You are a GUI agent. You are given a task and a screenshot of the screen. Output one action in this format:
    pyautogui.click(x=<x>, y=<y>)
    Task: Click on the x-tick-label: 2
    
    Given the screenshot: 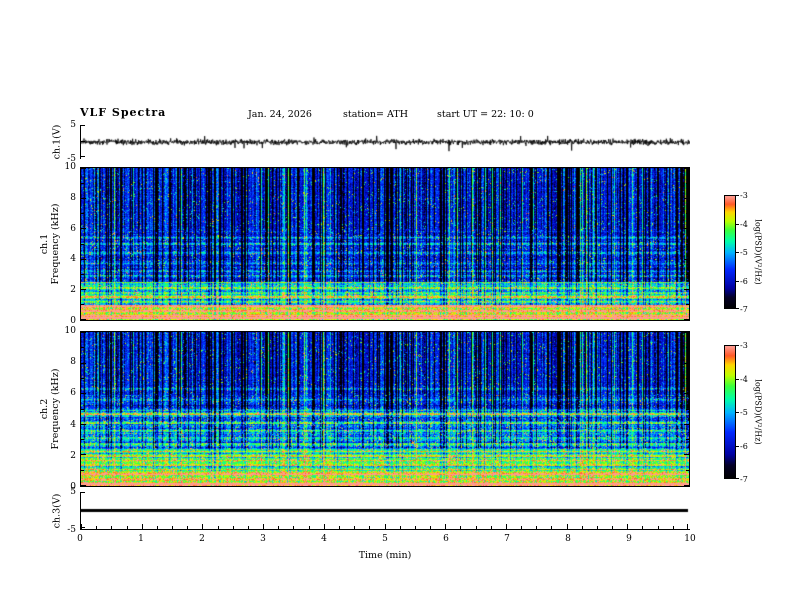 What is the action you would take?
    pyautogui.click(x=202, y=539)
    